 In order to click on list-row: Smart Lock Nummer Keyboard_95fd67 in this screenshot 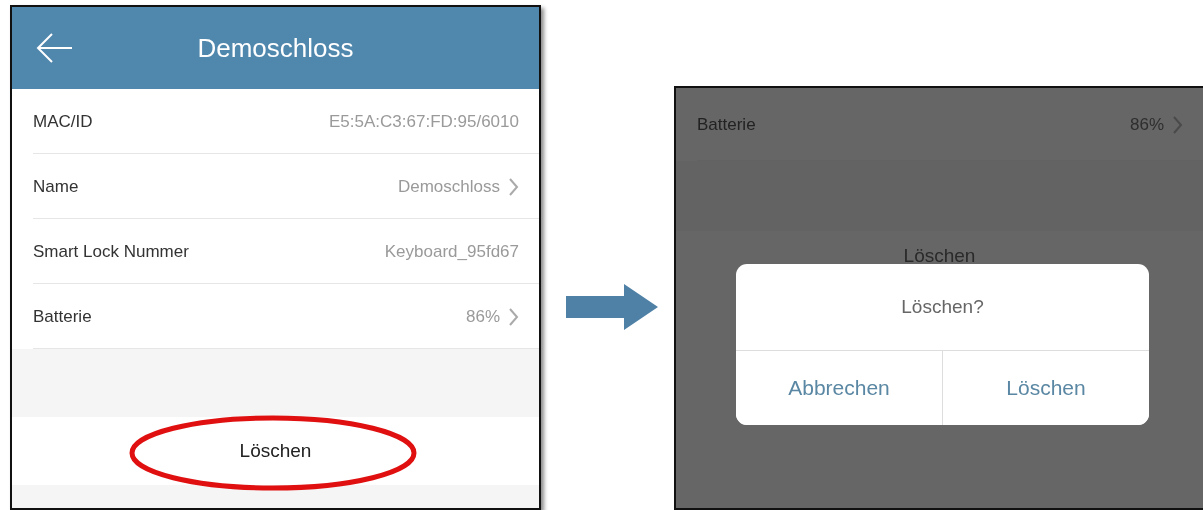, I will do `click(275, 251)`.